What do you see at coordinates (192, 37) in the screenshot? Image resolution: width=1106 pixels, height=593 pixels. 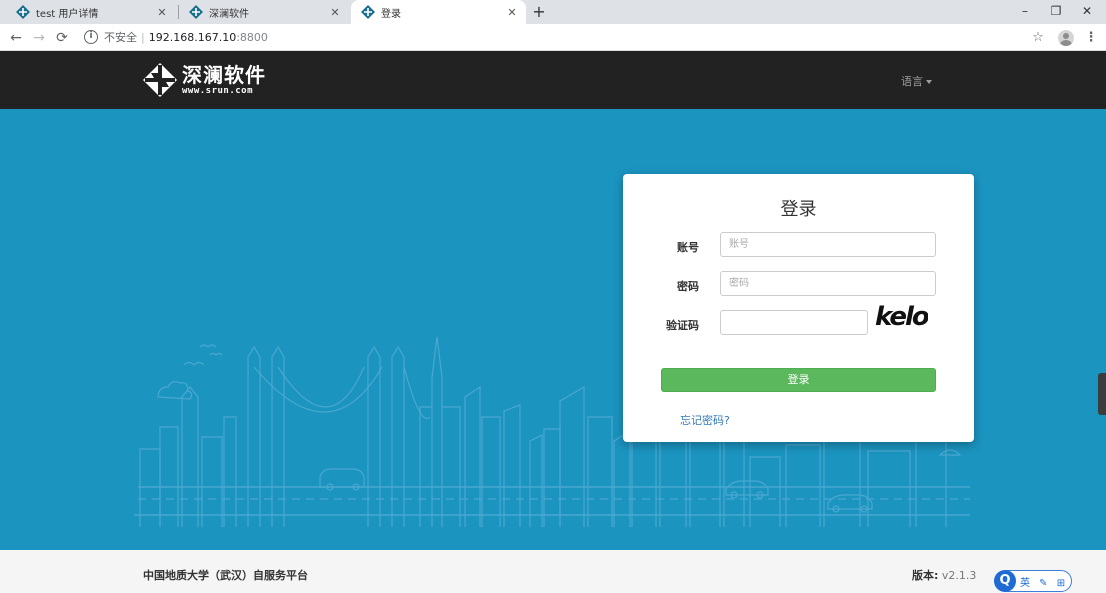 I see `url-host: 192.168.167.10` at bounding box center [192, 37].